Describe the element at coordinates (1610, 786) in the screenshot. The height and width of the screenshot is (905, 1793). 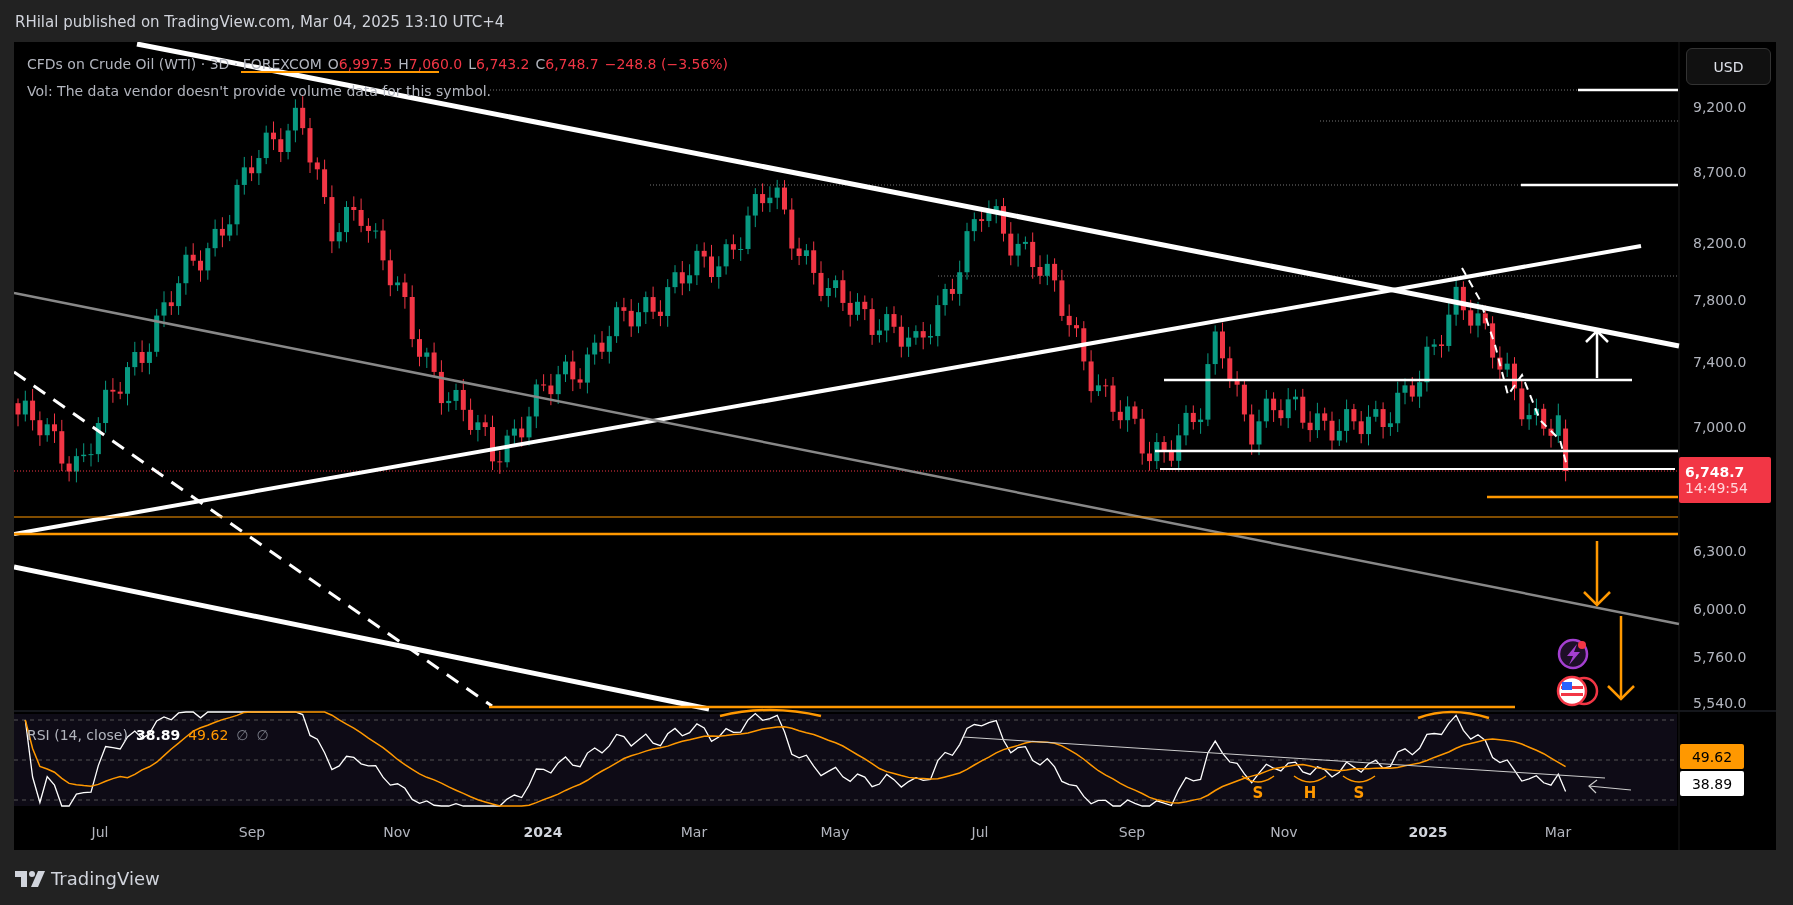
I see `left-arrow` at that location.